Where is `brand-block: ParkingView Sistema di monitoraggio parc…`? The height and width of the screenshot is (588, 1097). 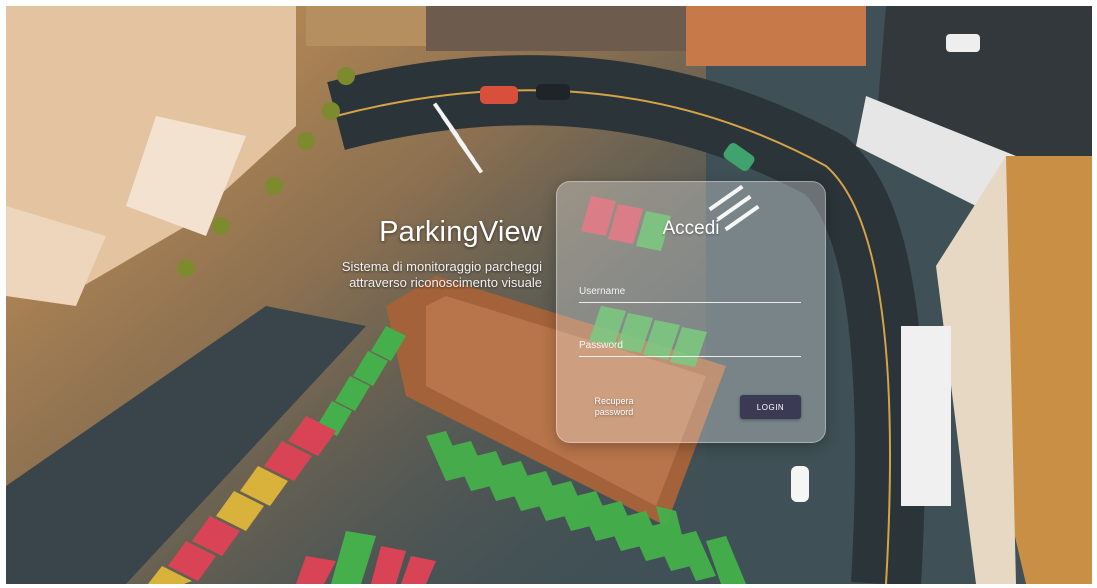
brand-block: ParkingView Sistema di monitoraggio parc… is located at coordinates (421, 253).